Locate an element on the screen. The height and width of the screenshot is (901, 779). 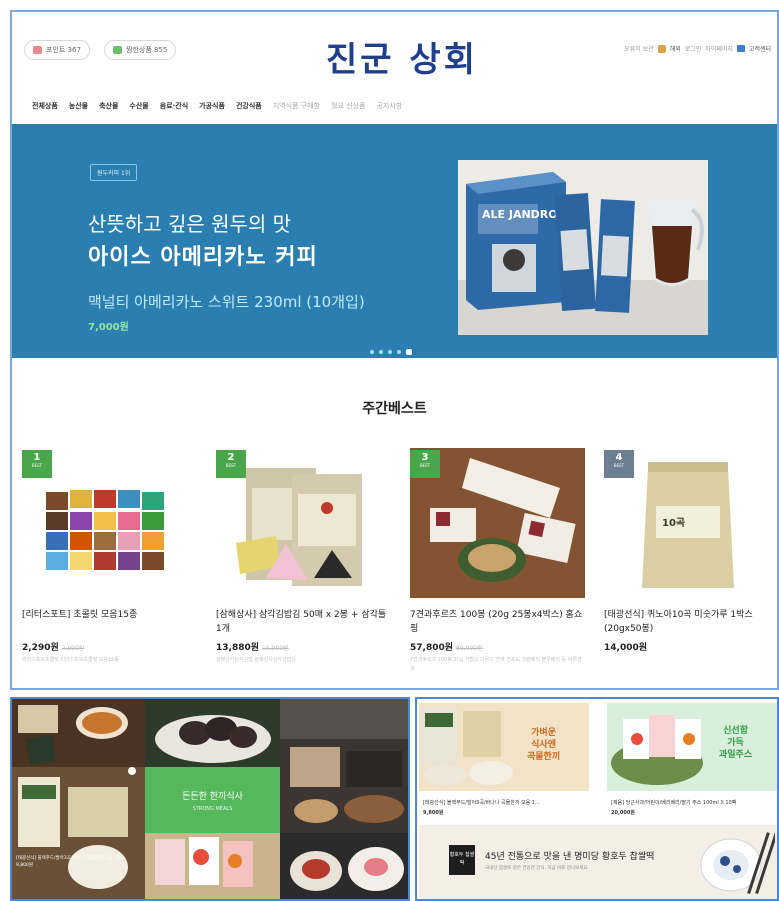
collage-caption: [태광선식] 블랙푸드/발아3곡/바나나 곡물한끼 모음 1박스 9,800원 is located at coordinates (78, 862).